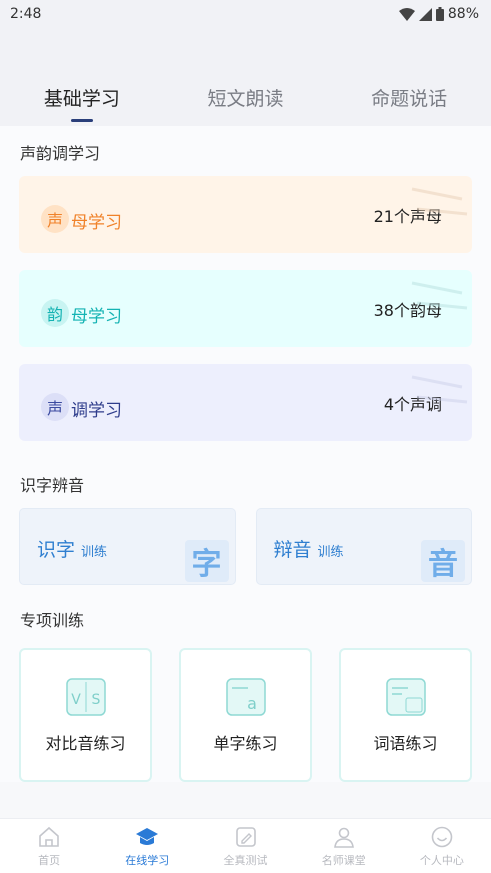 This screenshot has height=873, width=491. Describe the element at coordinates (55, 313) in the screenshot. I see `finals-badge: 韵` at that location.